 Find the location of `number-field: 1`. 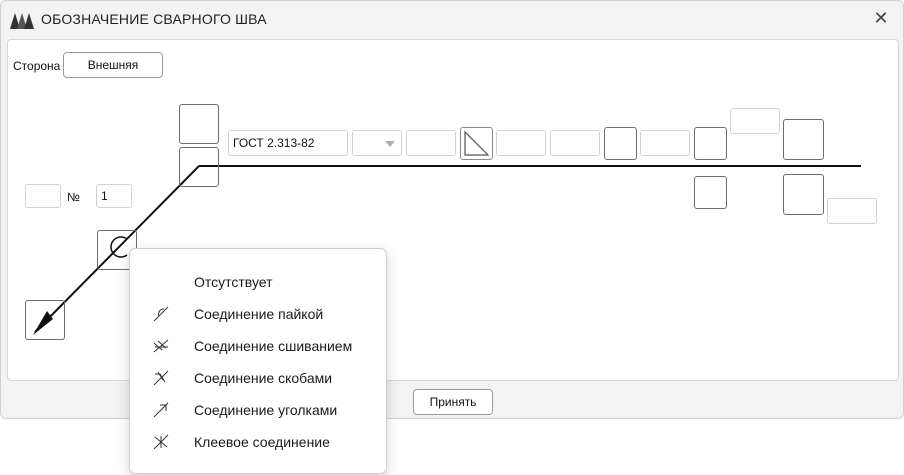

number-field: 1 is located at coordinates (114, 196).